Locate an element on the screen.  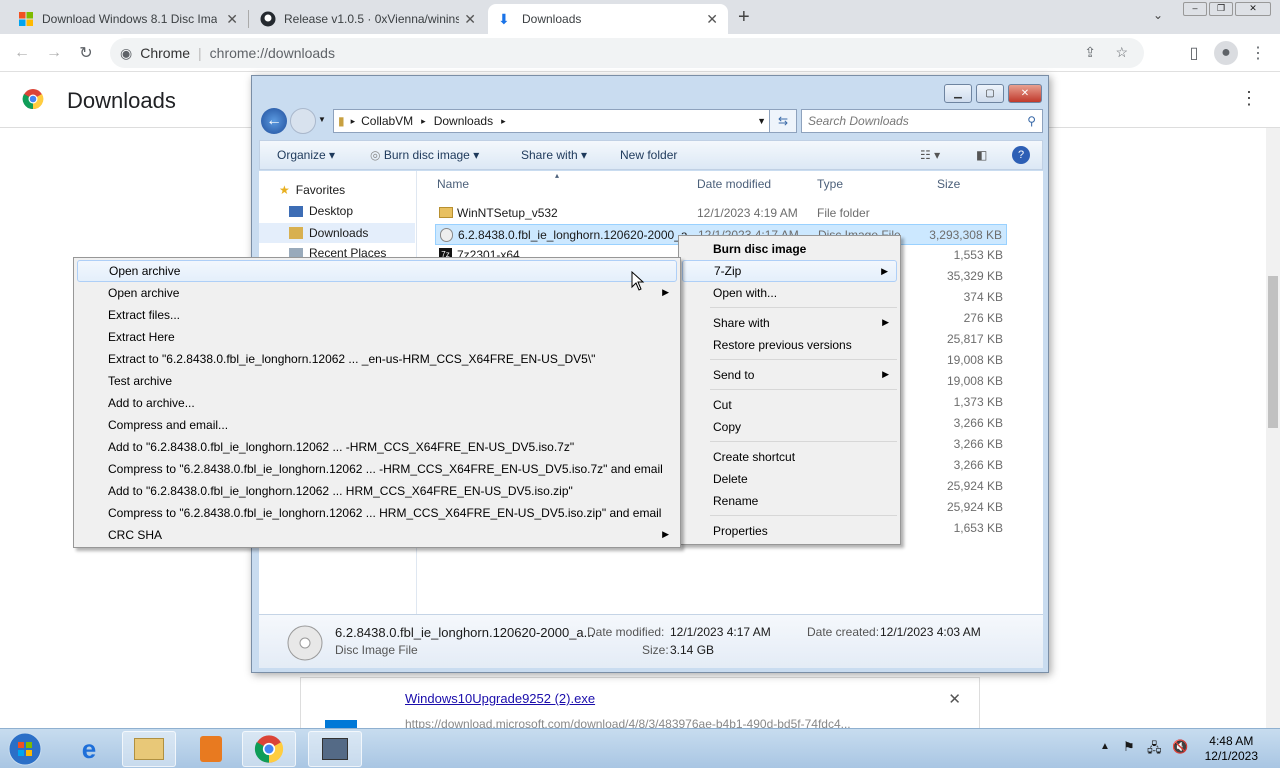
address-bar: ◉ Chrome | chrome://downloads ☆ ⇪ is located at coordinates (627, 53).